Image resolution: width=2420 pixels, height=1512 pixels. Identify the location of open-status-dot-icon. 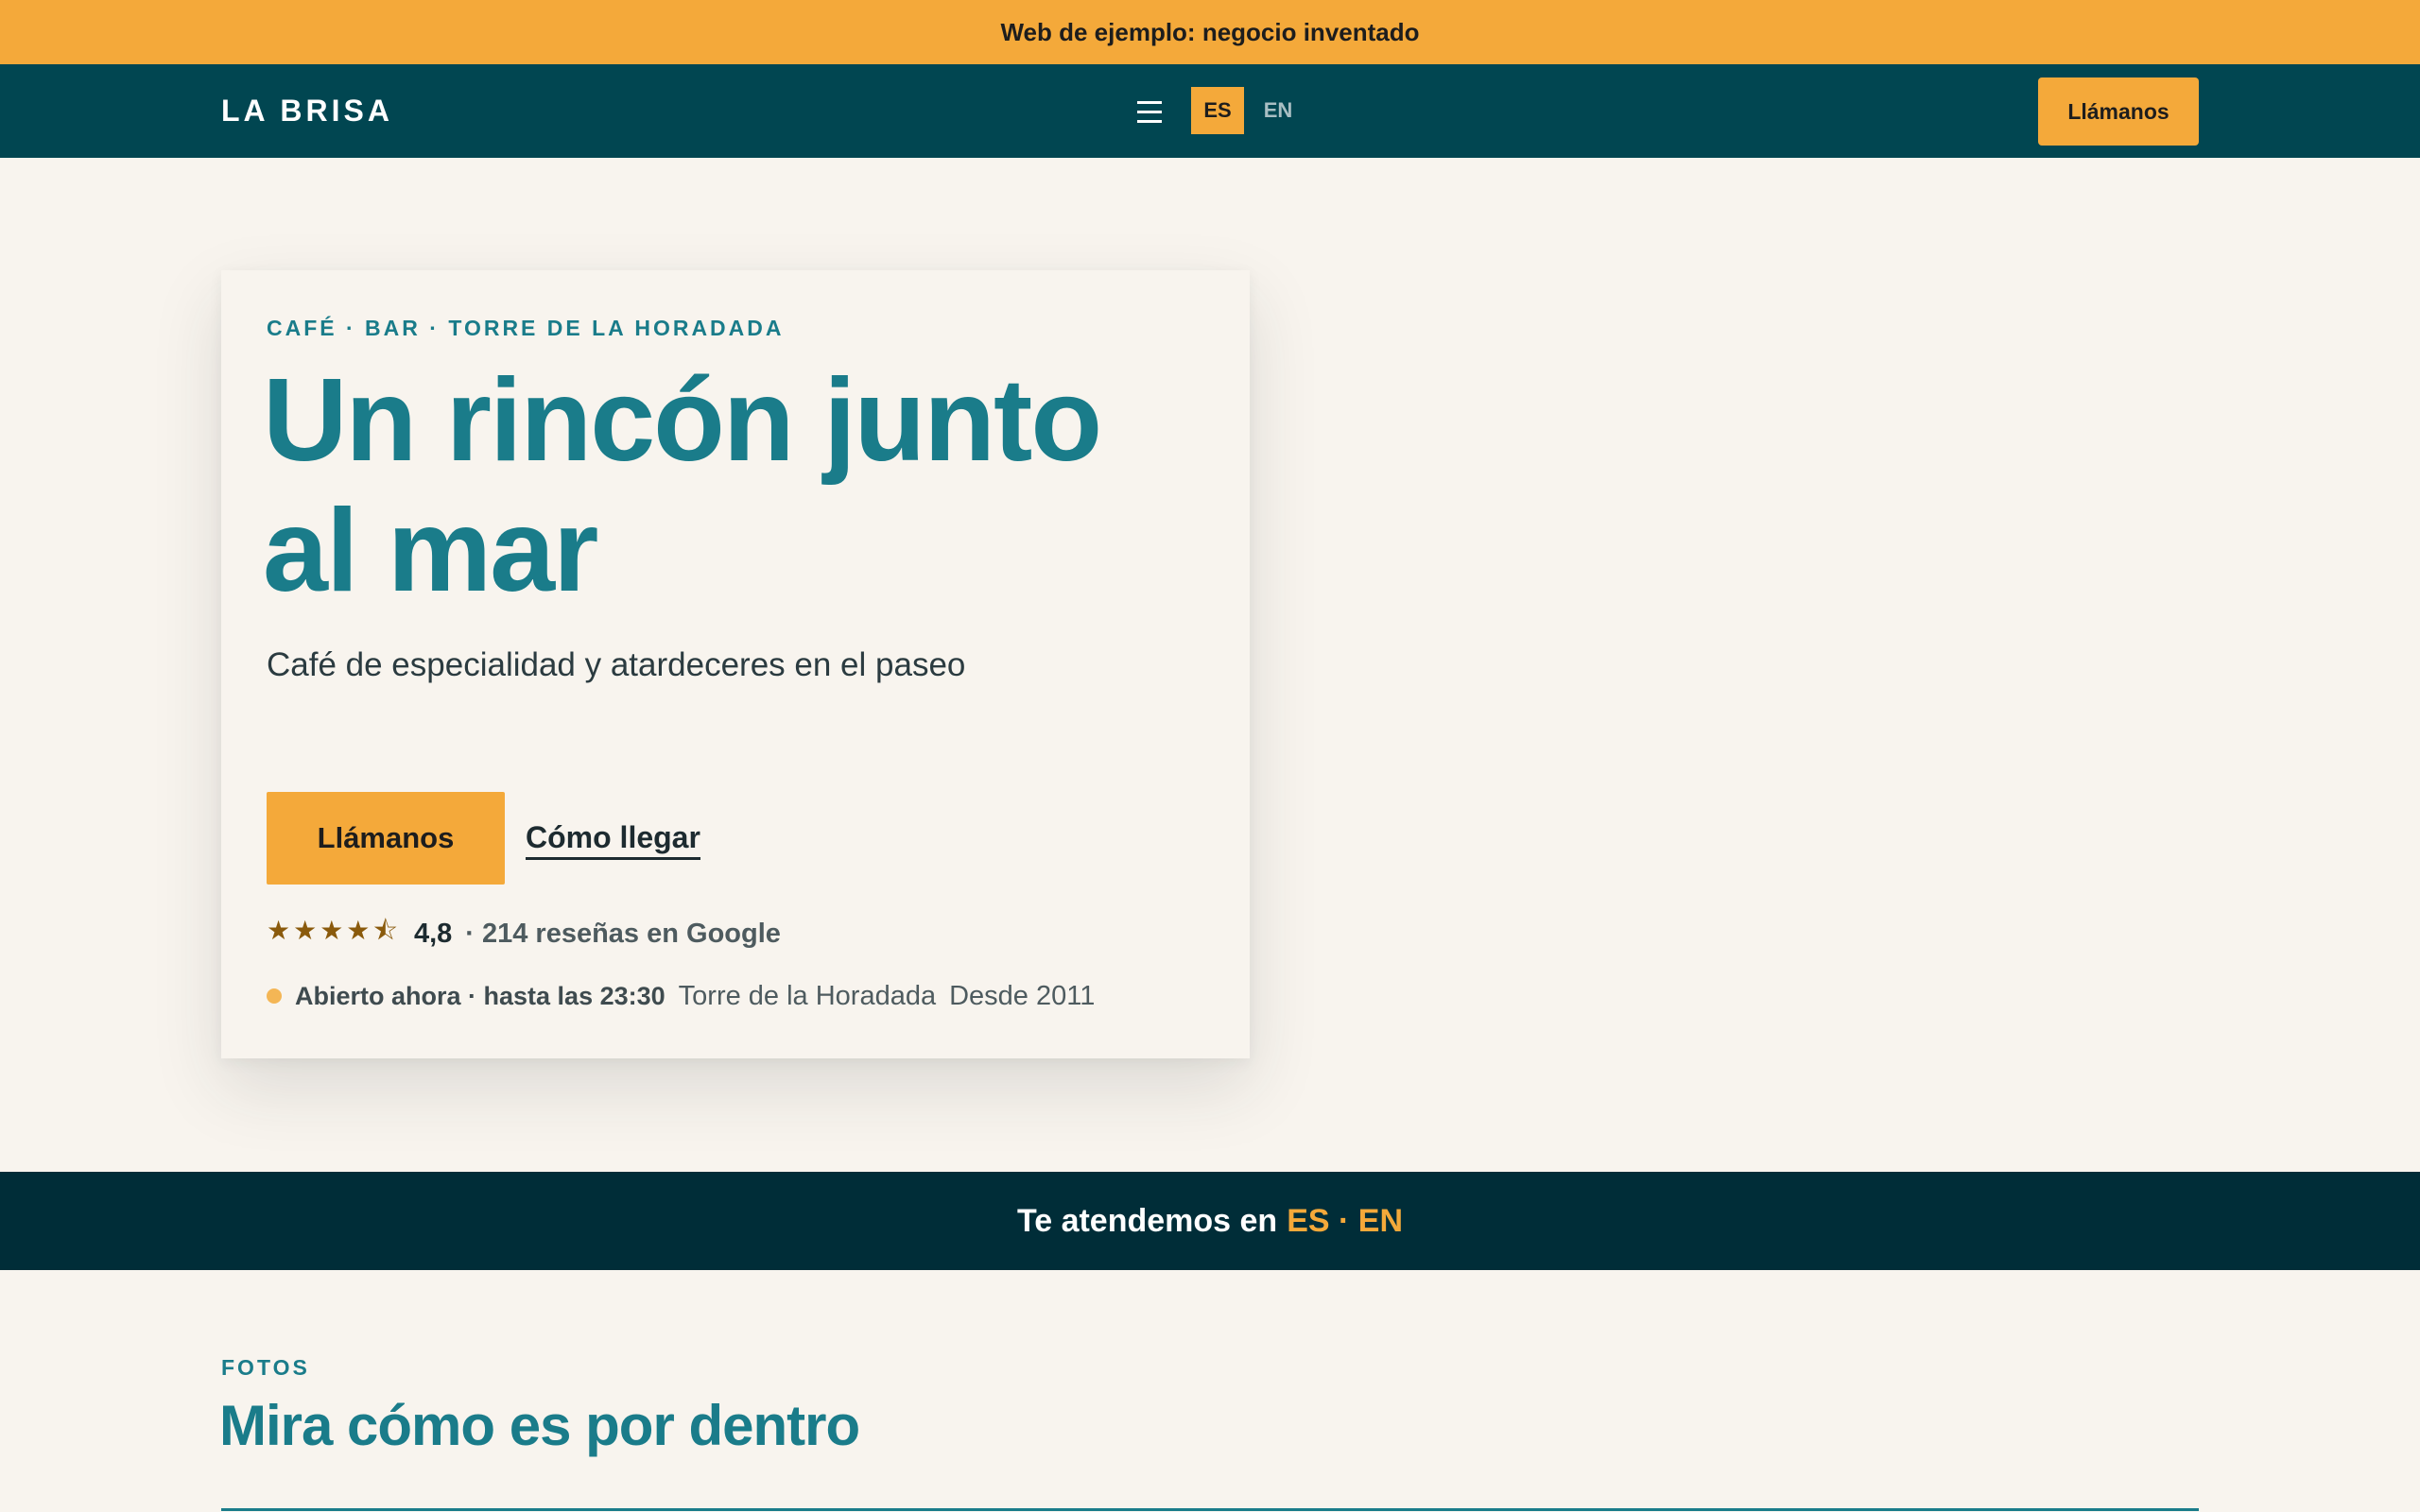
(274, 996).